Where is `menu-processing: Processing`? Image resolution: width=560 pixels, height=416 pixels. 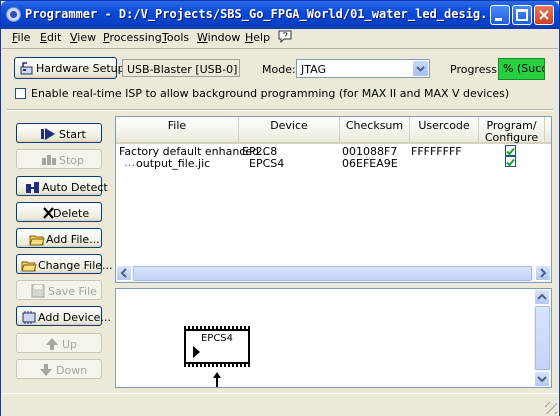 menu-processing: Processing is located at coordinates (132, 37).